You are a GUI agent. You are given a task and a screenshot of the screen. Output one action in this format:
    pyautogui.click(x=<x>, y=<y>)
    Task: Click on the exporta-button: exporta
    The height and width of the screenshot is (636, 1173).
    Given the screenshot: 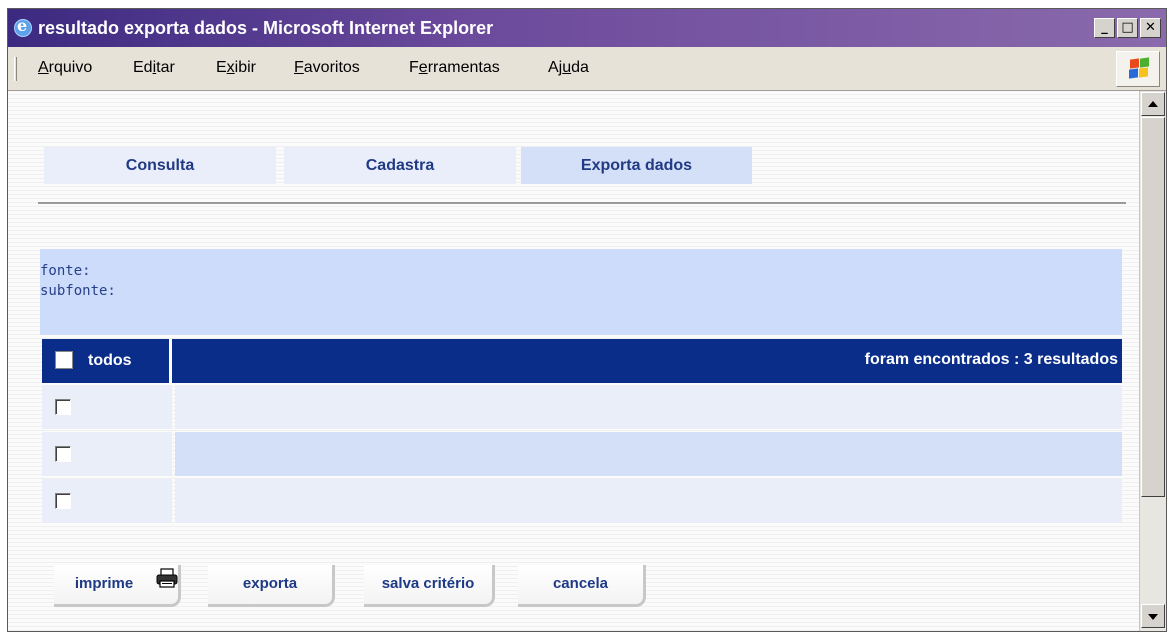 What is the action you would take?
    pyautogui.click(x=271, y=586)
    